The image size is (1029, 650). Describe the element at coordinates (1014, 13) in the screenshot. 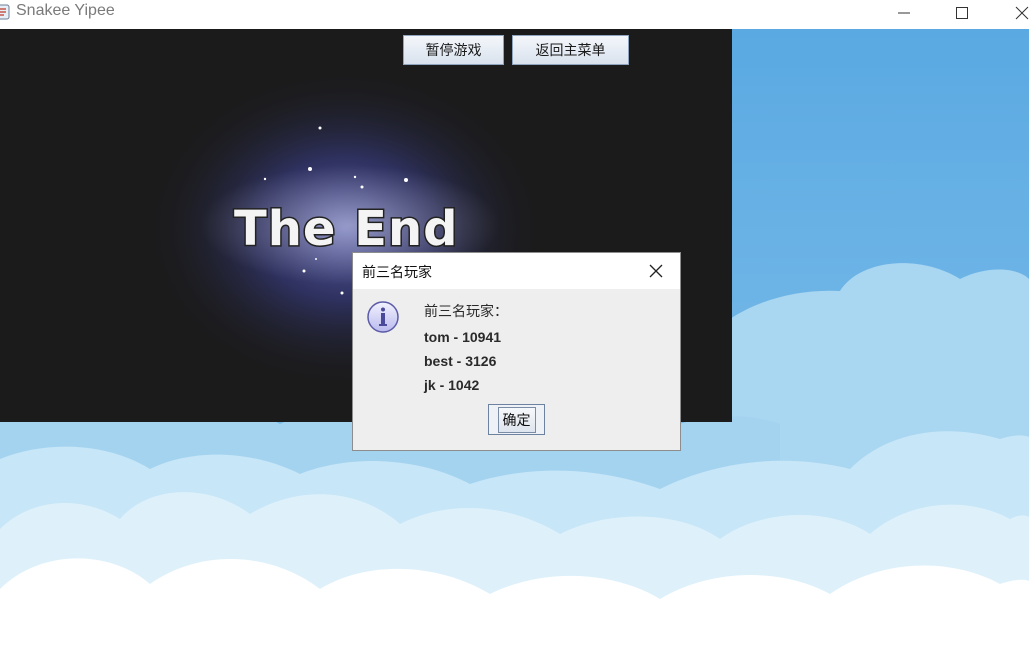

I see `close-window-button` at that location.